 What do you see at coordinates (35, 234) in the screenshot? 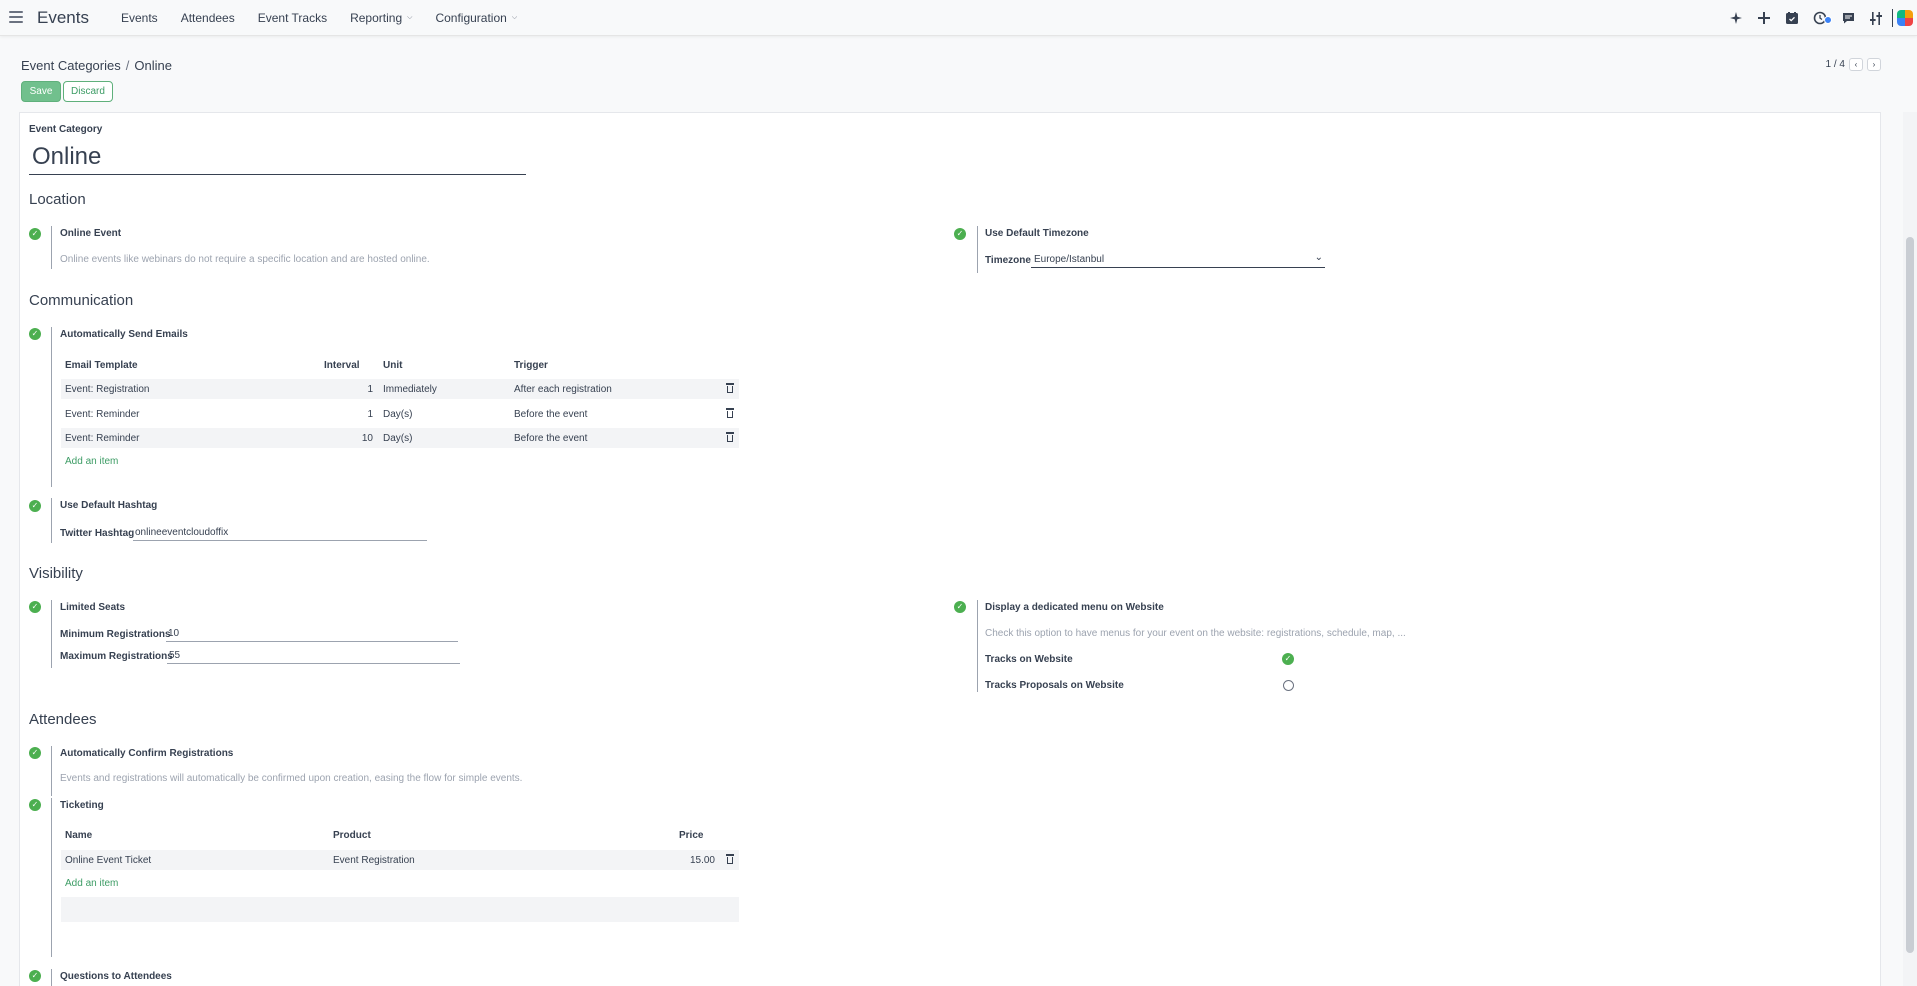
I see `online-event-check-icon: ✓` at bounding box center [35, 234].